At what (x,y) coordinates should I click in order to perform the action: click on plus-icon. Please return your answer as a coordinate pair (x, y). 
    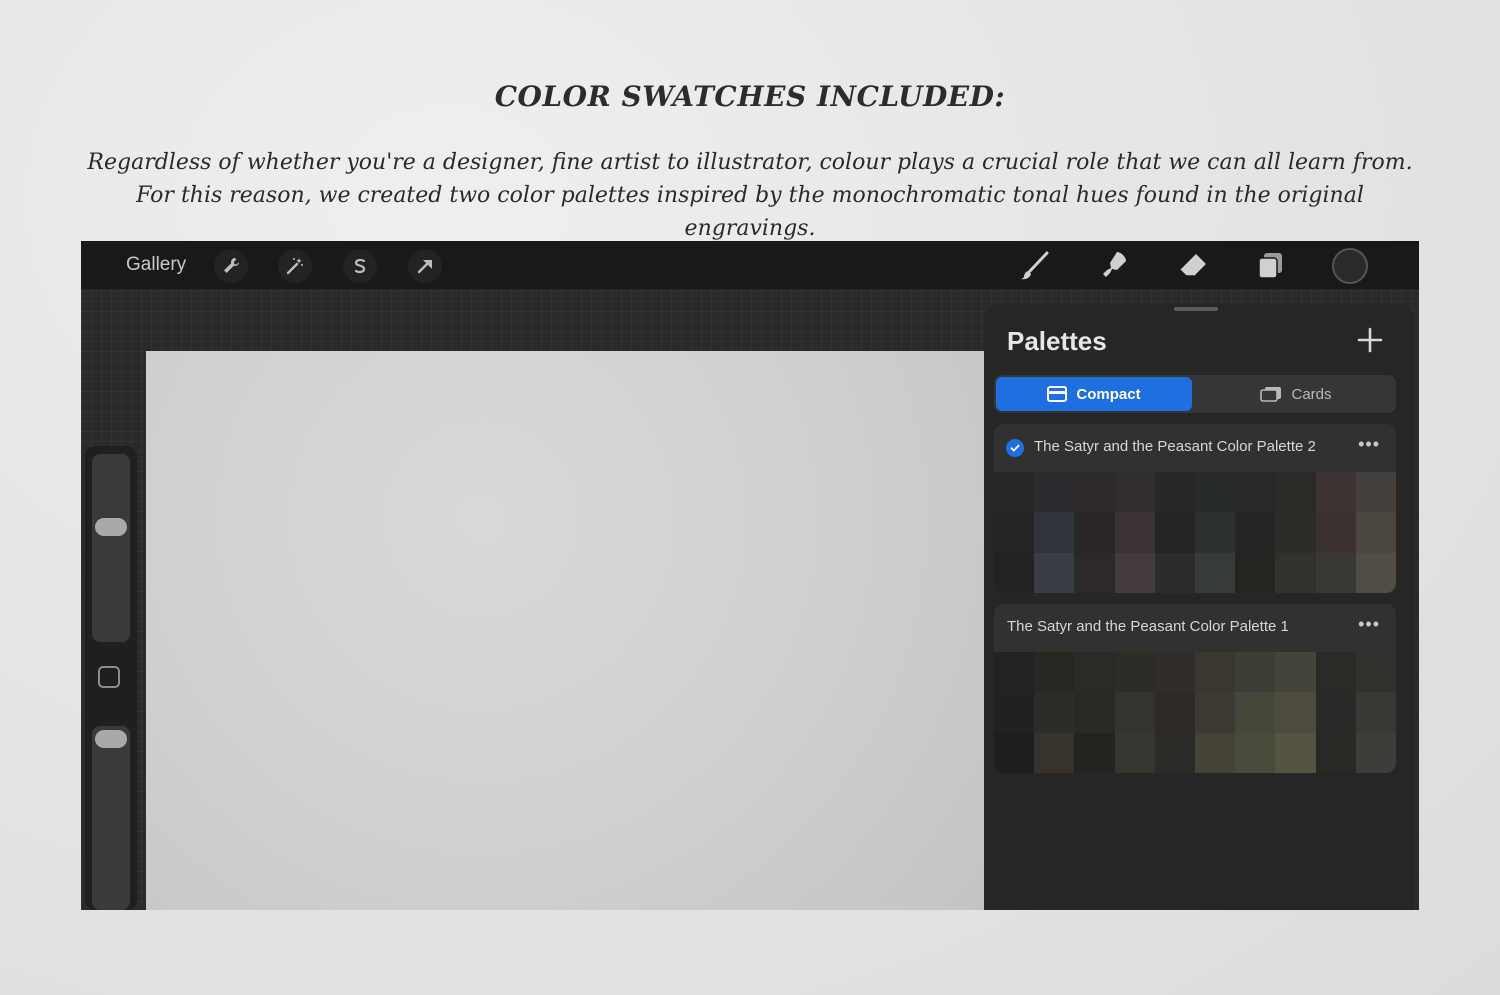
    Looking at the image, I should click on (1370, 340).